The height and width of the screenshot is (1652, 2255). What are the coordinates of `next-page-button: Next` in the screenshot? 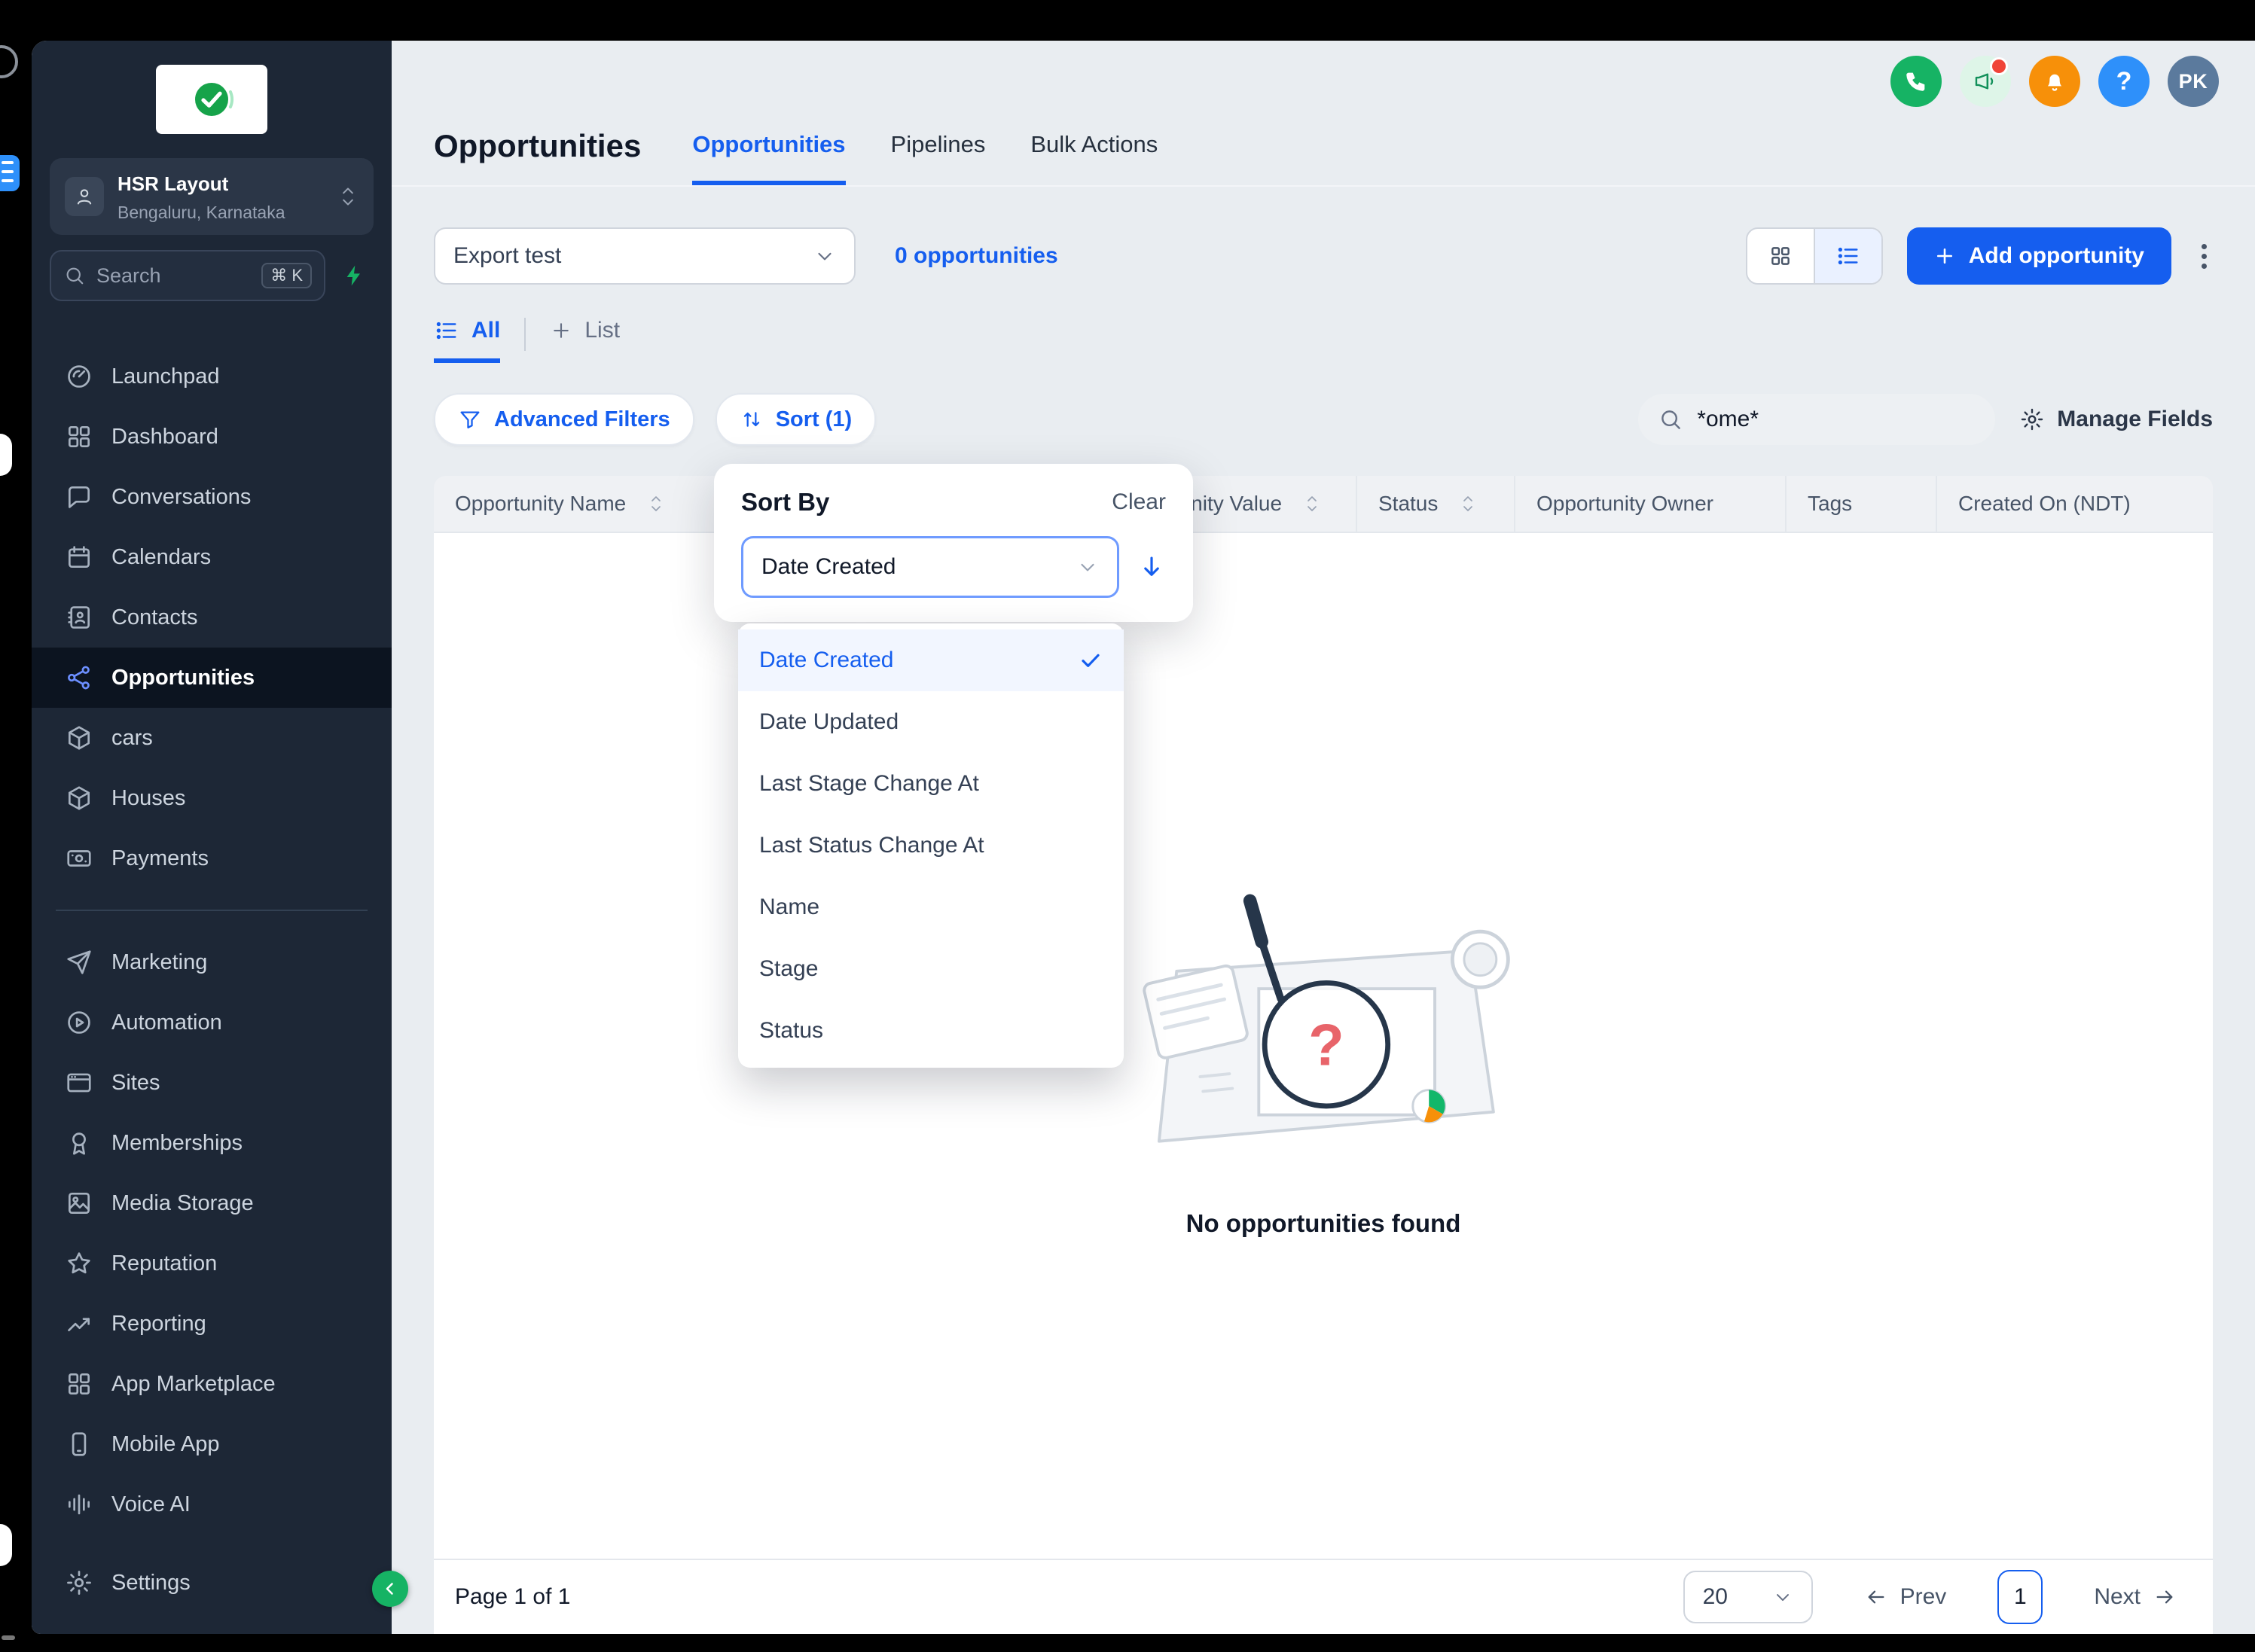 It's located at (2135, 1597).